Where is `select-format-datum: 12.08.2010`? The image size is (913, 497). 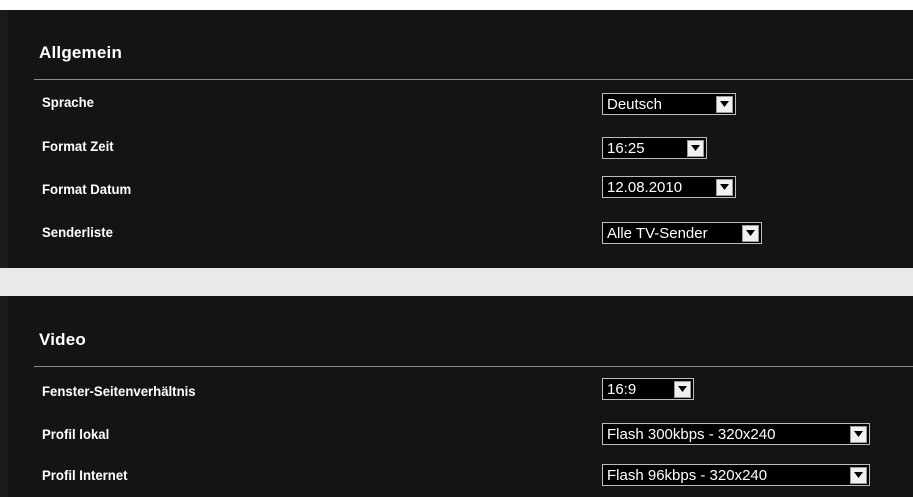
select-format-datum: 12.08.2010 is located at coordinates (669, 187).